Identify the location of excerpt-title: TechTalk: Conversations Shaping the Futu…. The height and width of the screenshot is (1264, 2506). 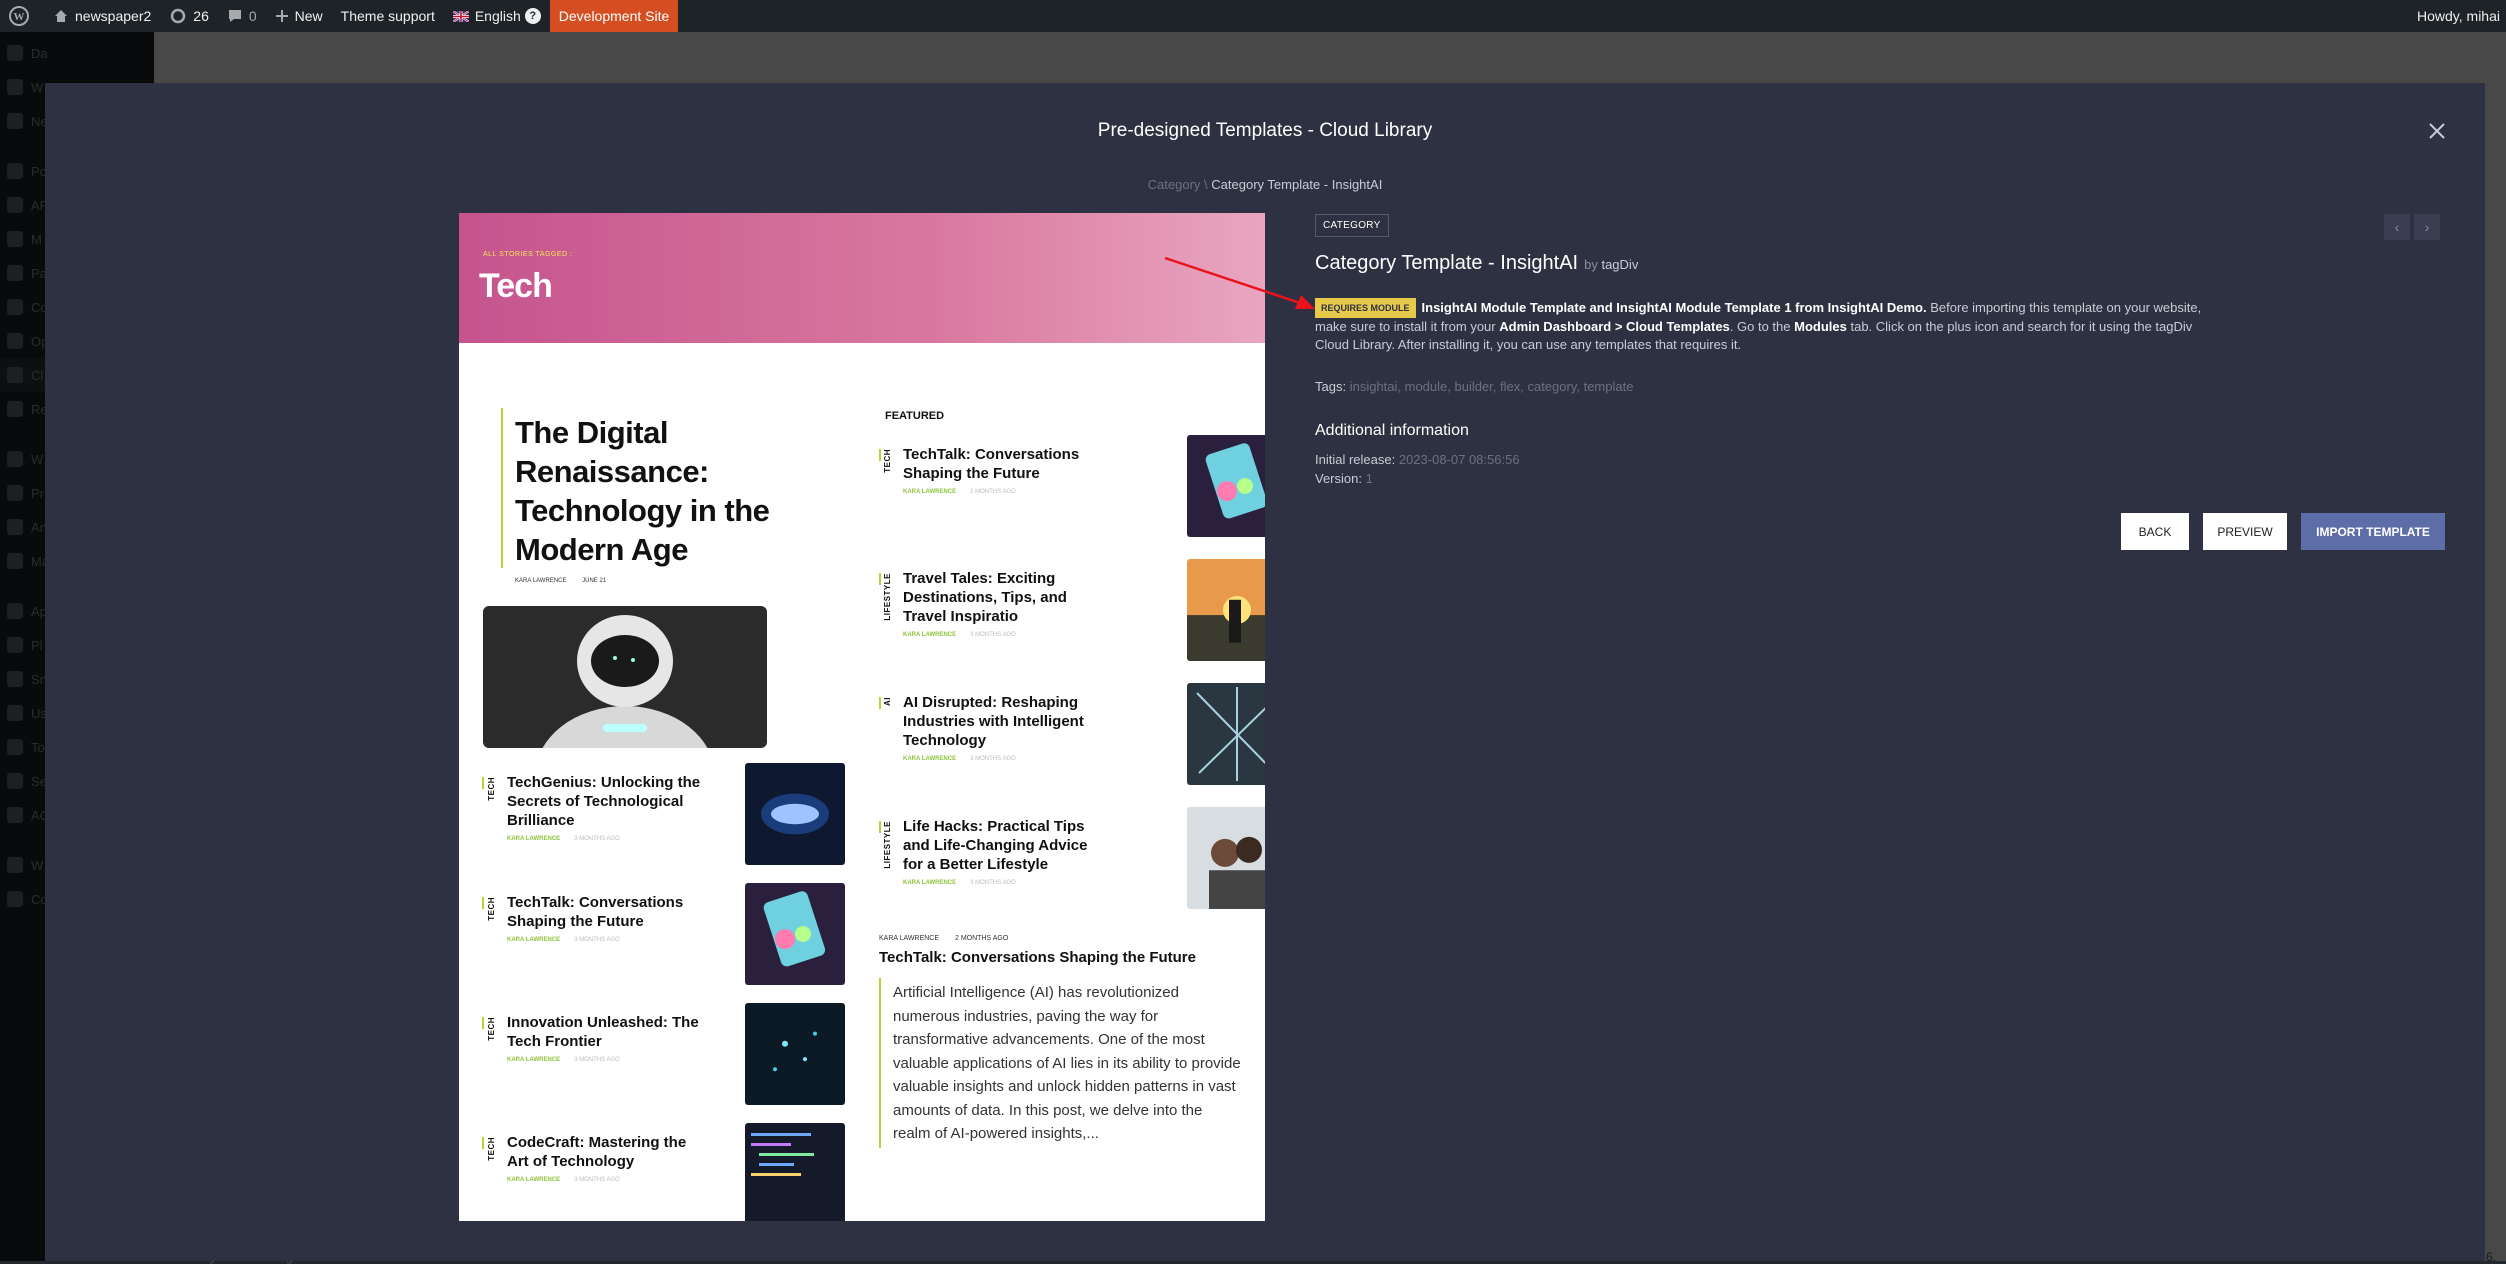
(1037, 957).